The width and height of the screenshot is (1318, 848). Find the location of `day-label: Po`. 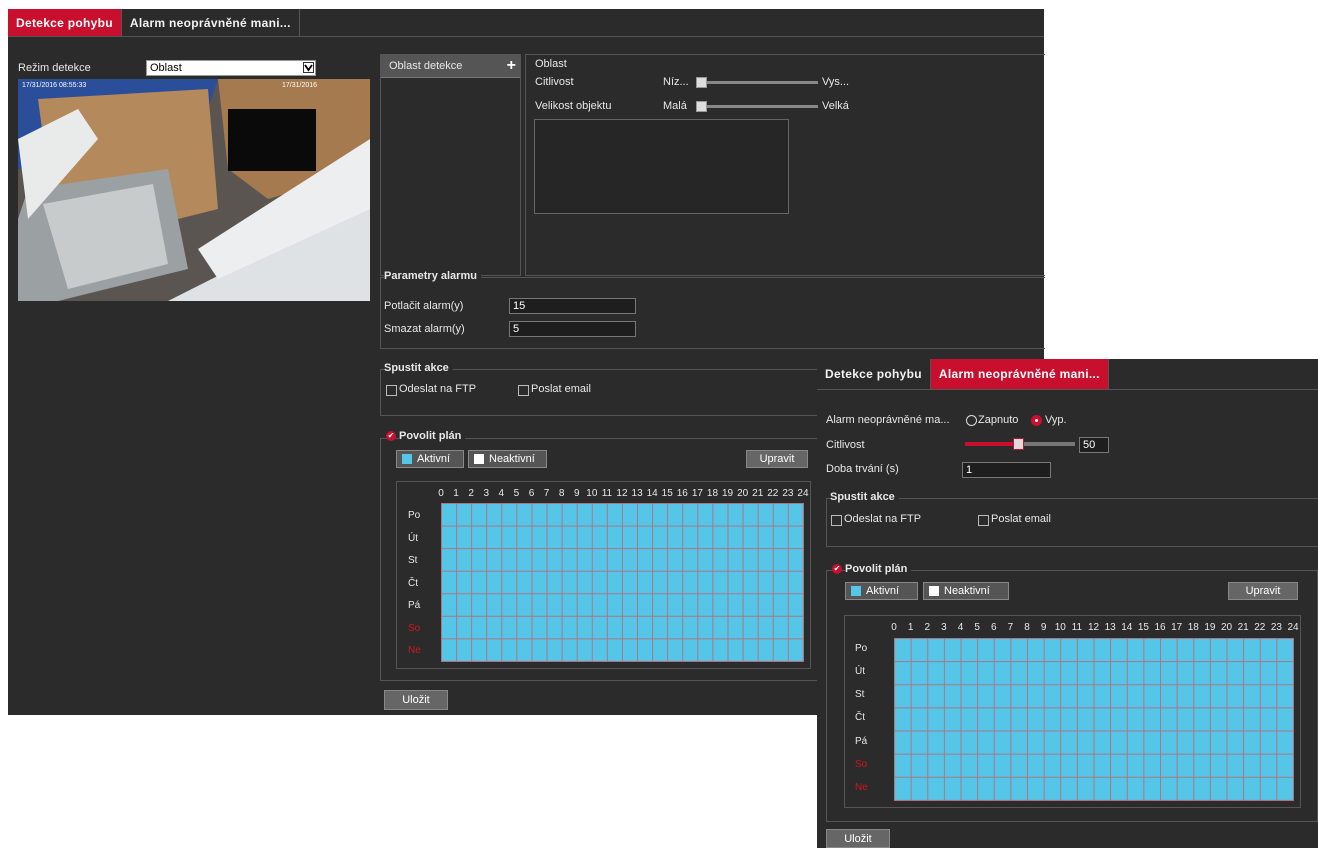

day-label: Po is located at coordinates (861, 648).